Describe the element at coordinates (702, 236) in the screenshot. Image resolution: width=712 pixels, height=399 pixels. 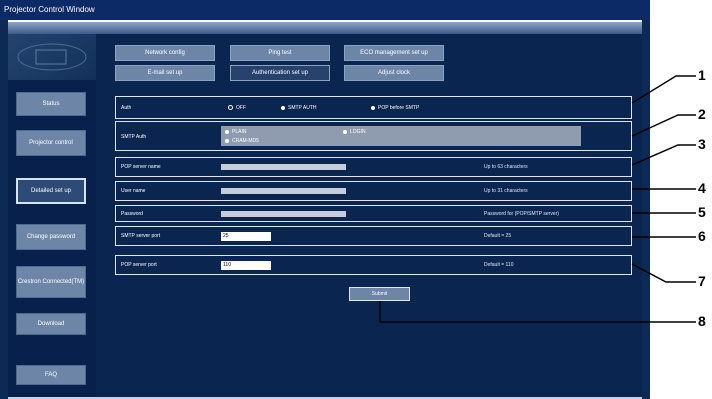
I see `callout-6: 6` at that location.